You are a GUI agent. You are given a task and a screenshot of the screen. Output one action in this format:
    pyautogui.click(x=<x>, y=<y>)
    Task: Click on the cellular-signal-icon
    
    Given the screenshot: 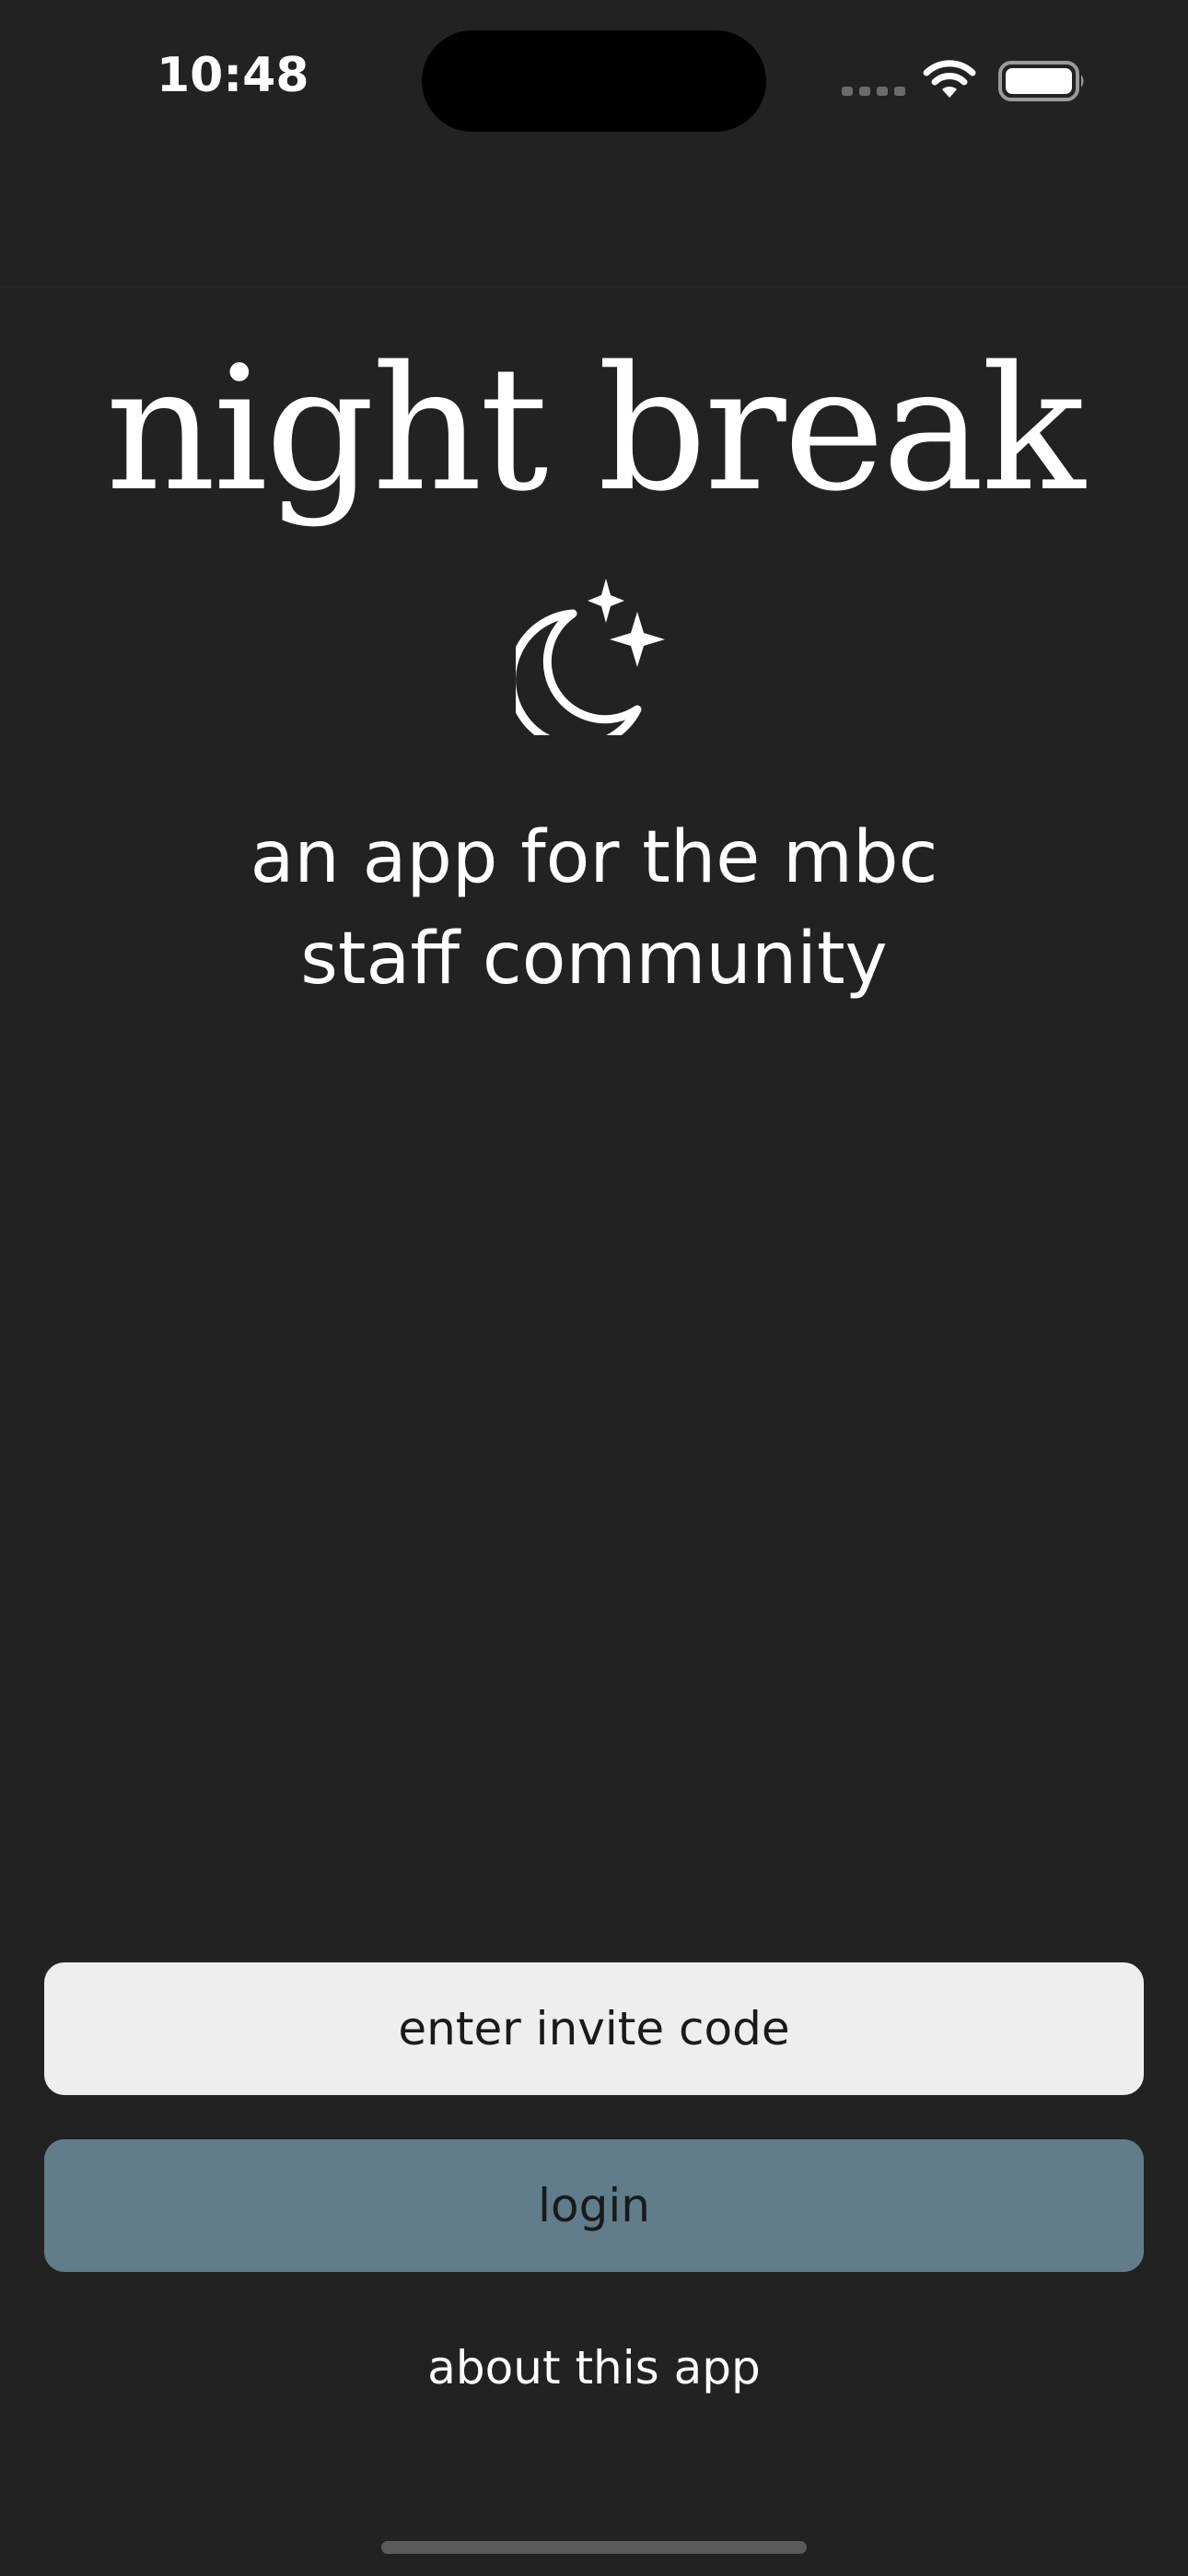 What is the action you would take?
    pyautogui.click(x=873, y=91)
    